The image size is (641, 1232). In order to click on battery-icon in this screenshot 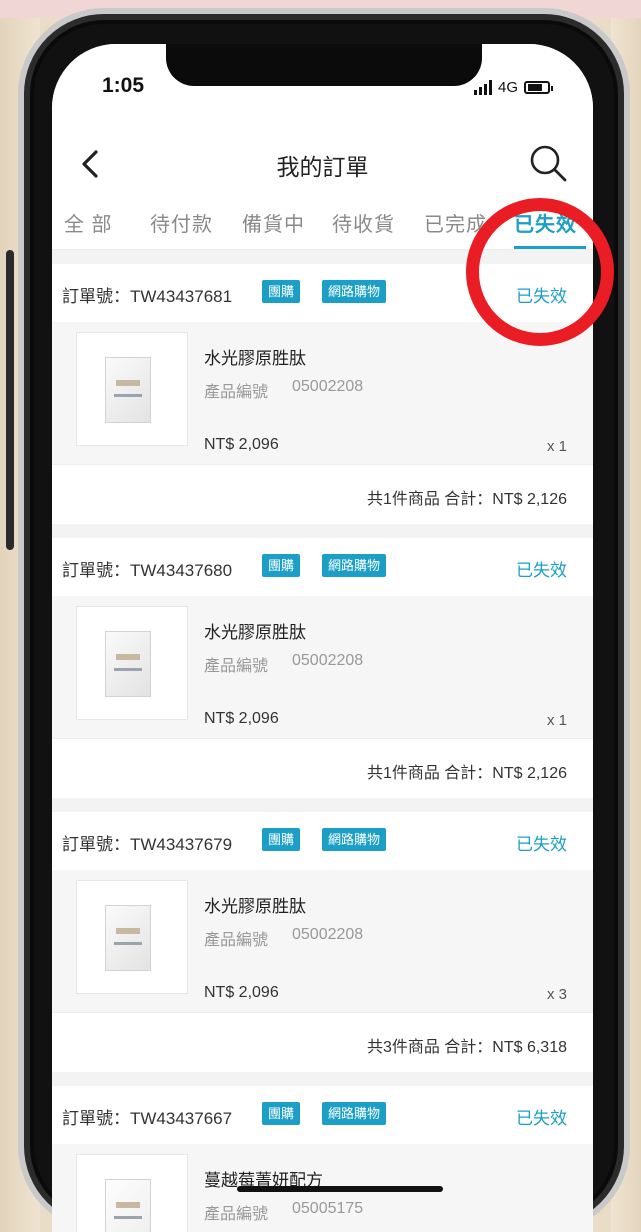, I will do `click(539, 87)`.